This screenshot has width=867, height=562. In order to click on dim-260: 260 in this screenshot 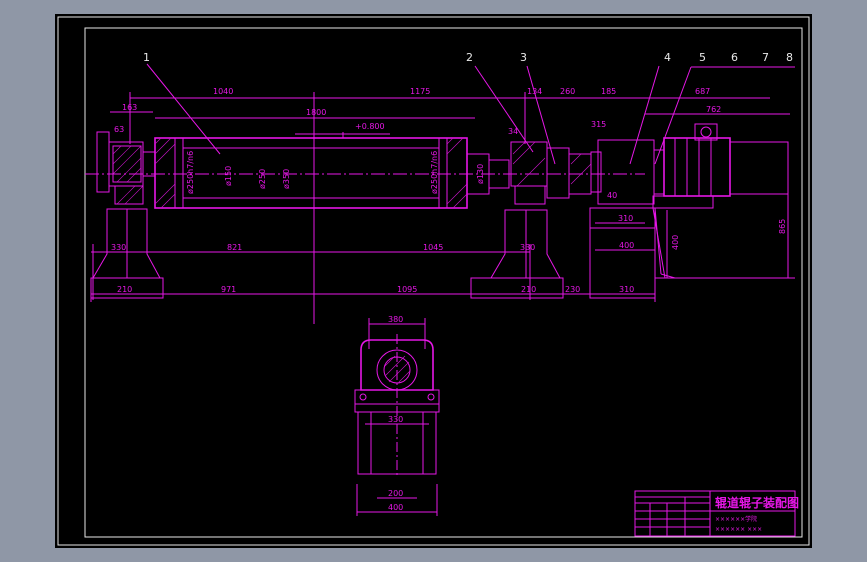, I will do `click(567, 91)`.